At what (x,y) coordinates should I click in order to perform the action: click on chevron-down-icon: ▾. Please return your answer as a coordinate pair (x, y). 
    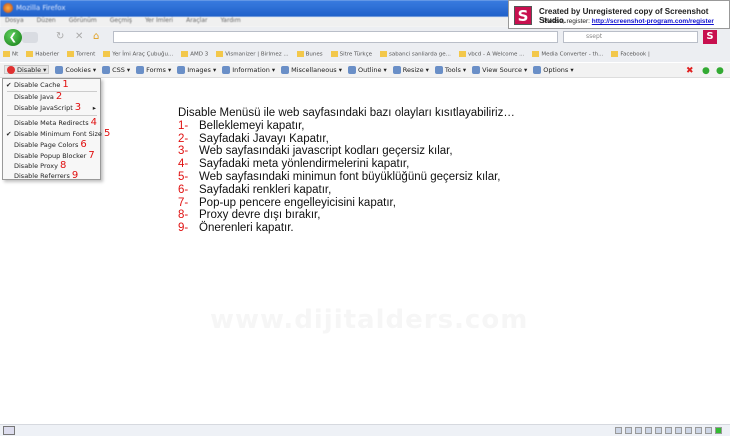
    Looking at the image, I should click on (94, 70).